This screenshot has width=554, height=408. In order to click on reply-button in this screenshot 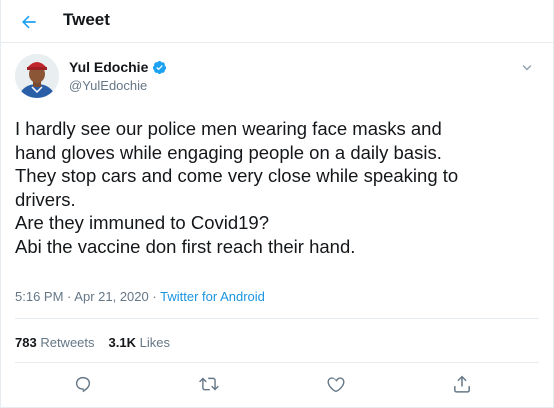, I will do `click(83, 384)`.